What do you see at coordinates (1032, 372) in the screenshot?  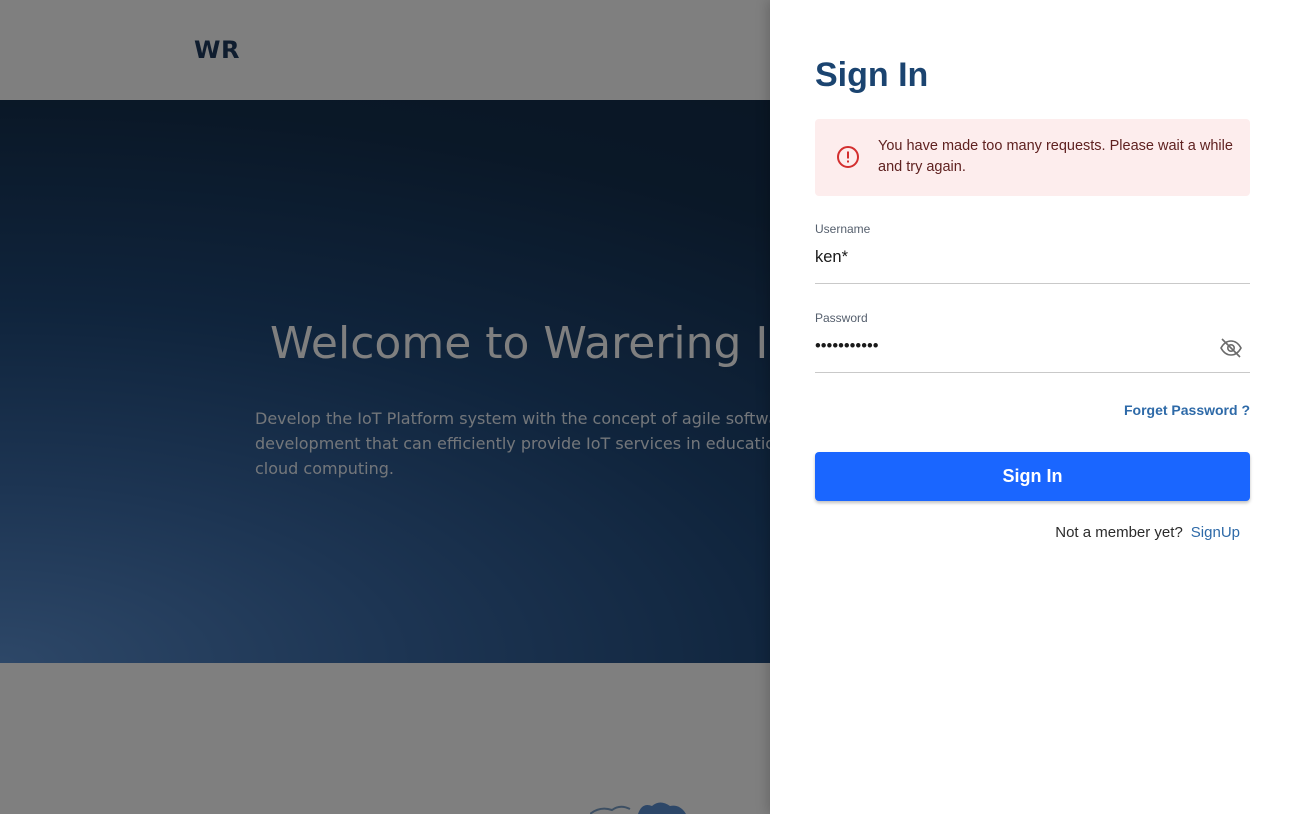 I see `password-underline` at bounding box center [1032, 372].